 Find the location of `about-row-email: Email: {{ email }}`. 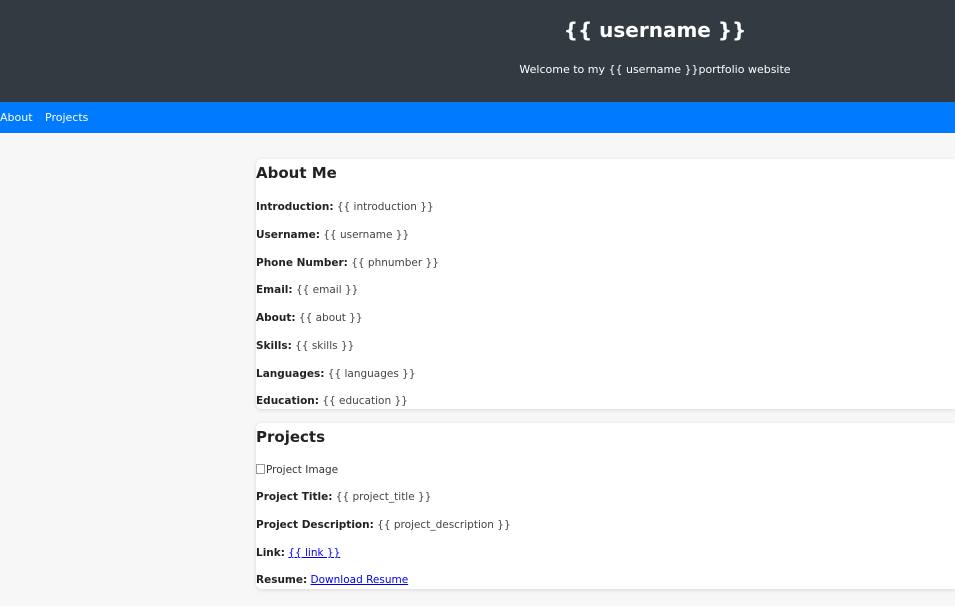

about-row-email: Email: {{ email }} is located at coordinates (307, 290).